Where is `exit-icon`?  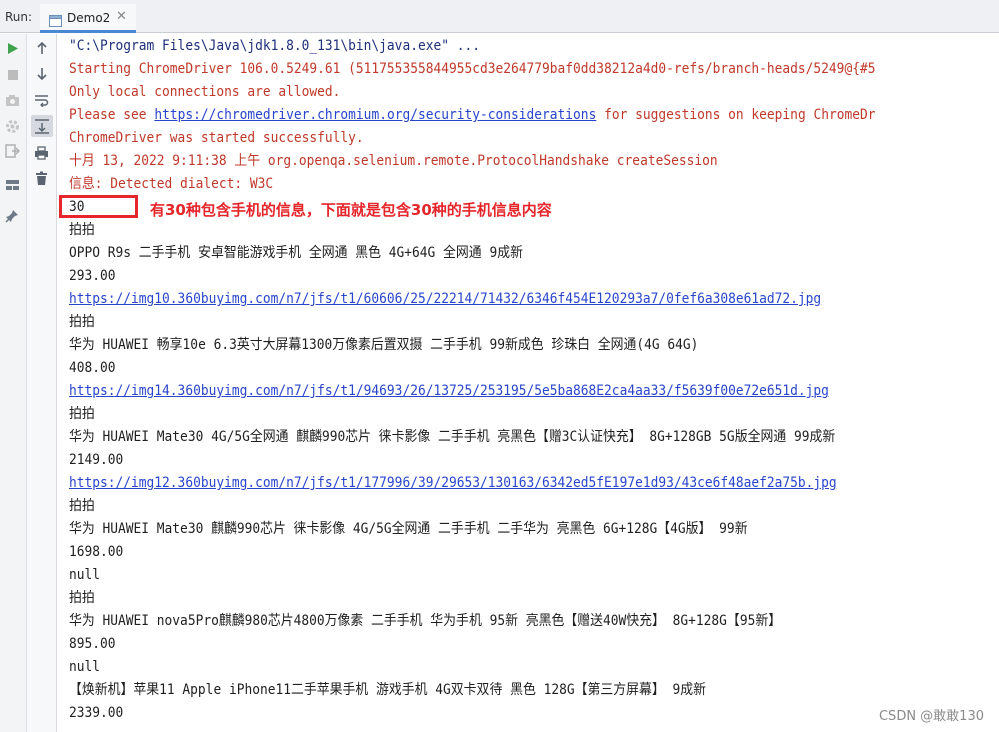
exit-icon is located at coordinates (12, 151).